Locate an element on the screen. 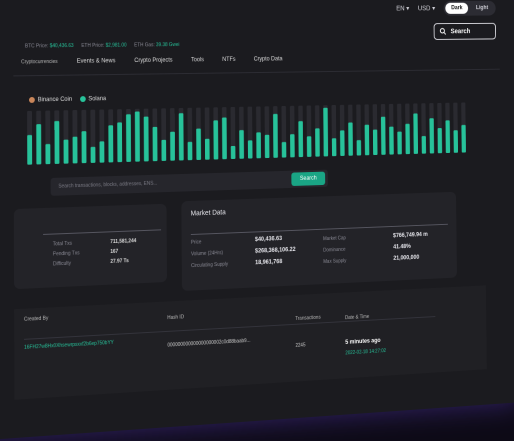  col-hash-id: Hash ID is located at coordinates (176, 318).